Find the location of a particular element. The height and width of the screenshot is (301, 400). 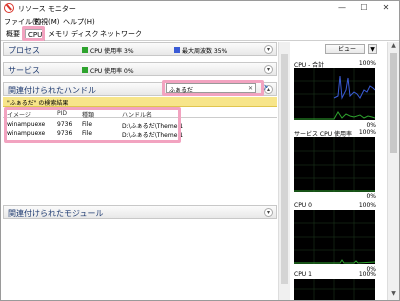

cpu-usage-swatch is located at coordinates (85, 50).